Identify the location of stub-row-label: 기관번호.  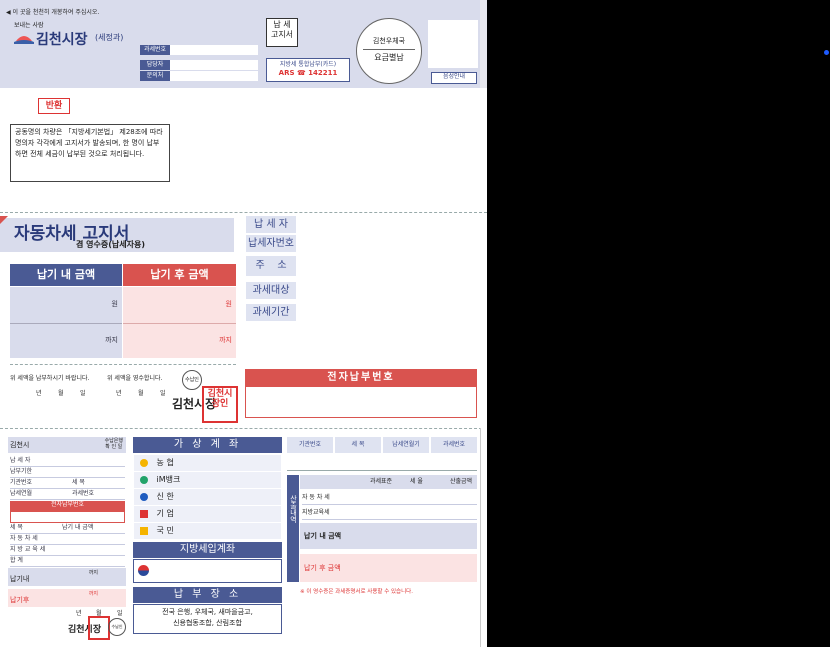
(21, 482).